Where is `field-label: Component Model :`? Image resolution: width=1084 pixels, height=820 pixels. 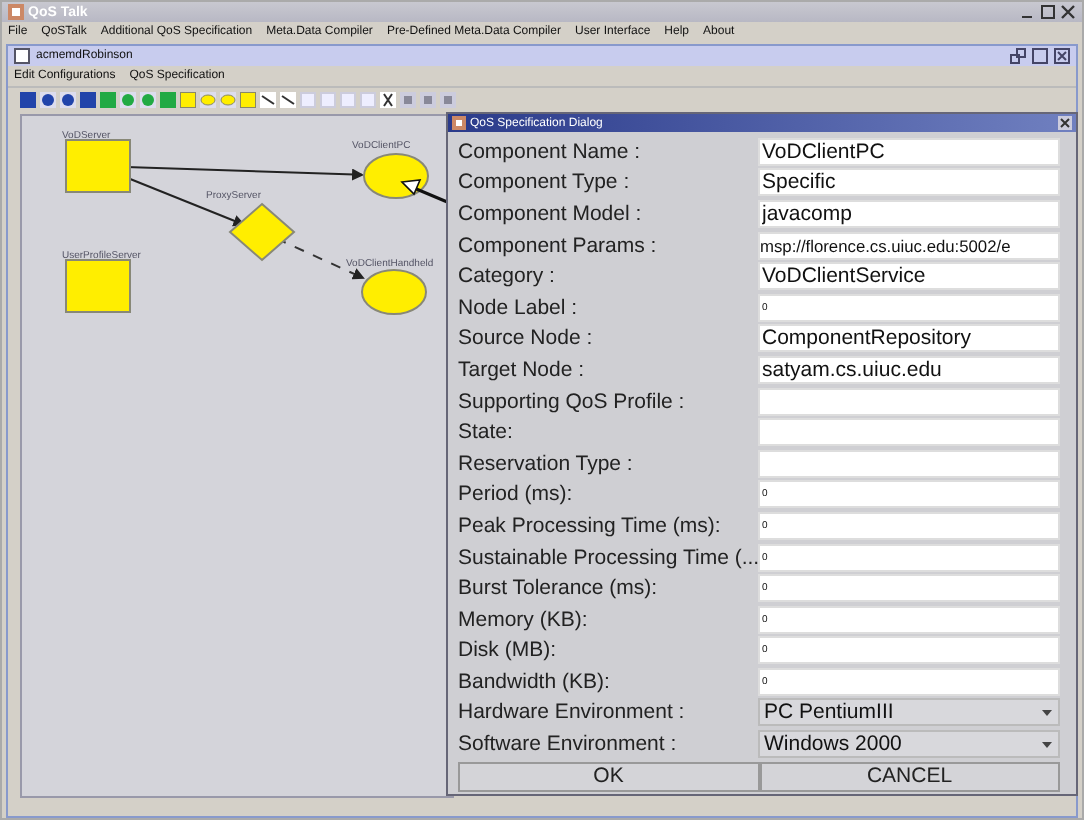 field-label: Component Model : is located at coordinates (551, 213).